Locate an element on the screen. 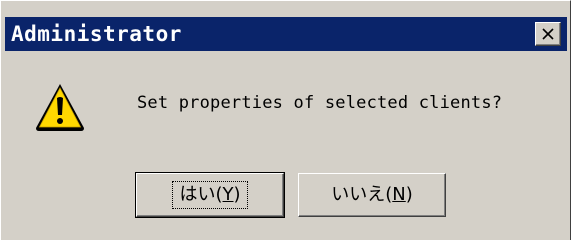 The height and width of the screenshot is (240, 573). dialog-message: Set properties of selected clients? is located at coordinates (320, 103).